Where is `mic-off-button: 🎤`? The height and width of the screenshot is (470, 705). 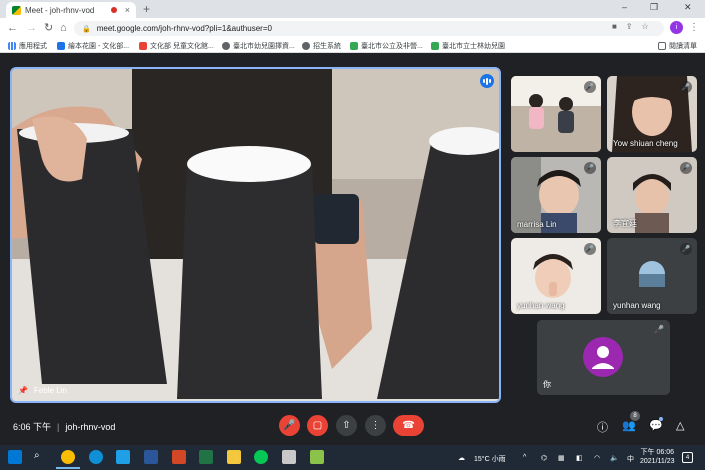 mic-off-button: 🎤 is located at coordinates (289, 425).